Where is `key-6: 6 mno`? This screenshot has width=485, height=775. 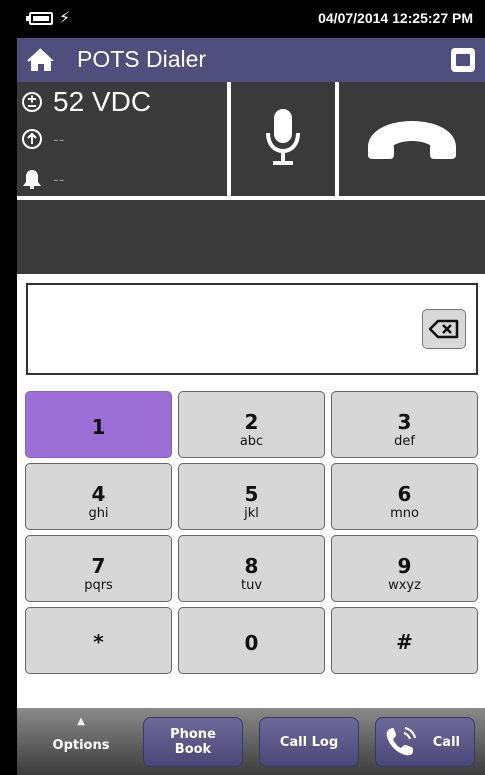 key-6: 6 mno is located at coordinates (404, 496).